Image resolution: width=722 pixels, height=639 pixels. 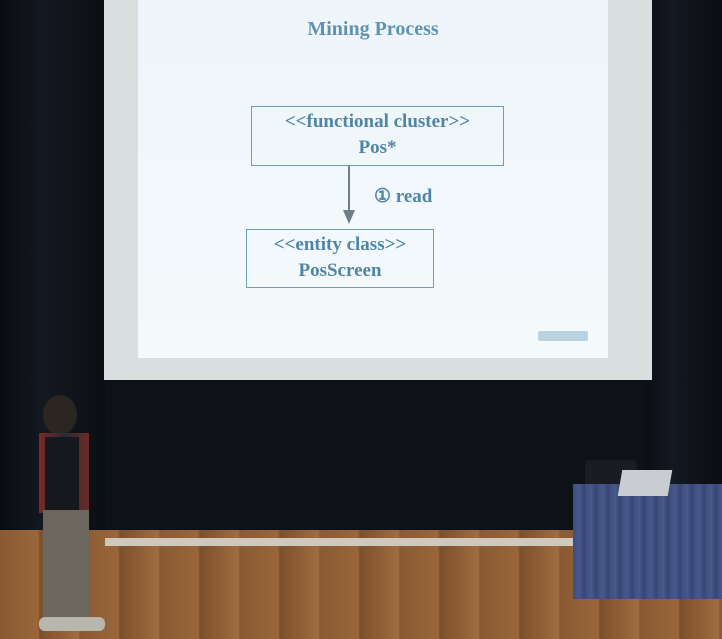 What do you see at coordinates (377, 121) in the screenshot?
I see `functional-cluster-stereotype: <<functional cluster>>` at bounding box center [377, 121].